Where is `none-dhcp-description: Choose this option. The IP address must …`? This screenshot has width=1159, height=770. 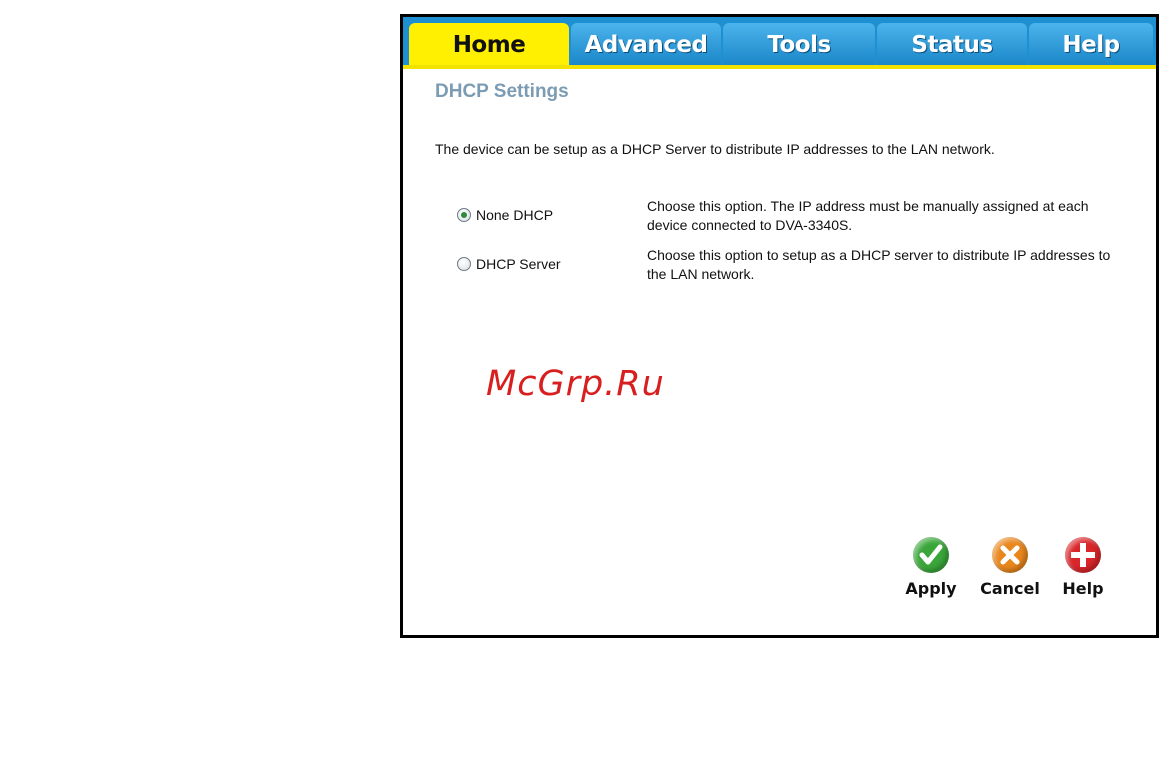
none-dhcp-description: Choose this option. The IP address must … is located at coordinates (868, 215).